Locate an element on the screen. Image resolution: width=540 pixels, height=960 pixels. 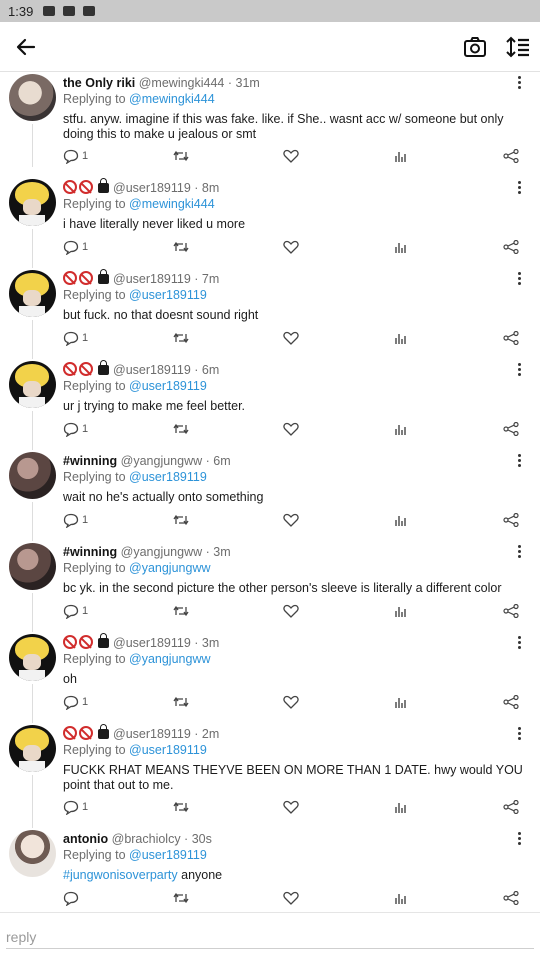
tweet-text: ur j trying to make me feel better. is located at coordinates (154, 406).